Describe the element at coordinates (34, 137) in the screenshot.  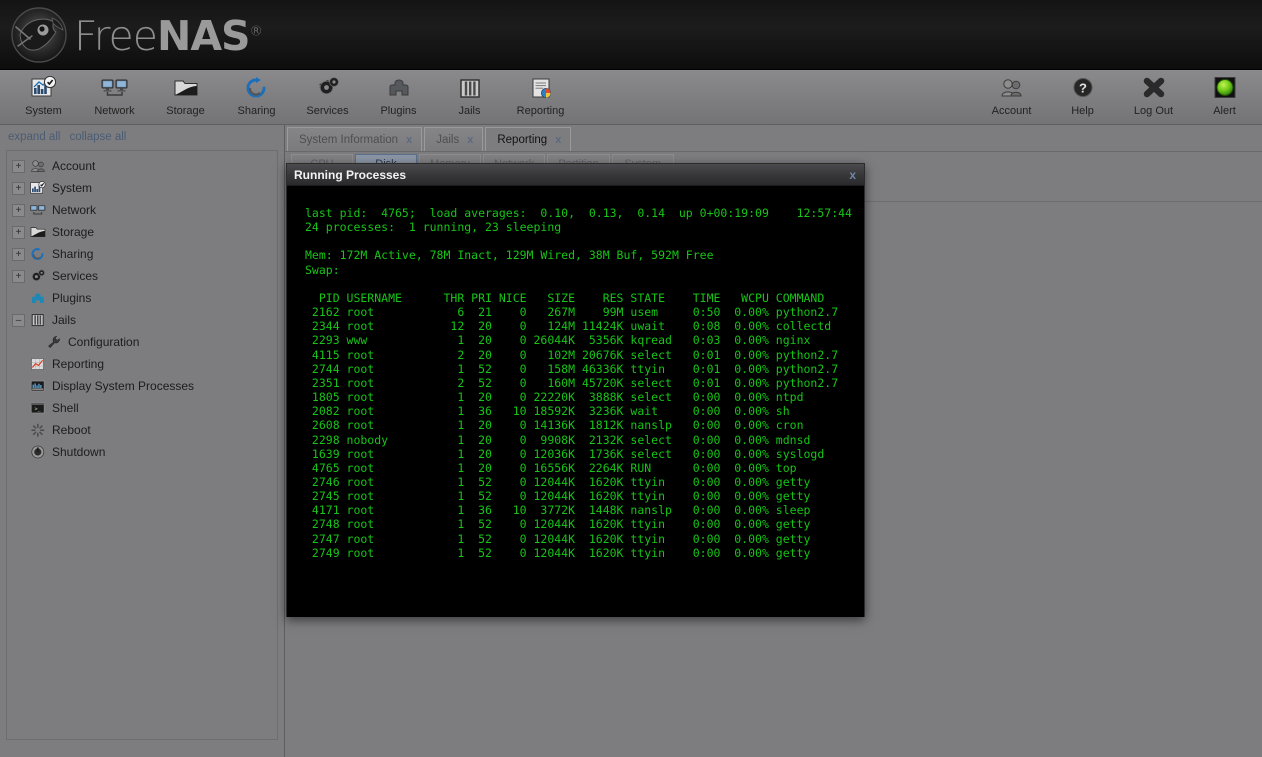
I see `expand-all-link: expand all` at that location.